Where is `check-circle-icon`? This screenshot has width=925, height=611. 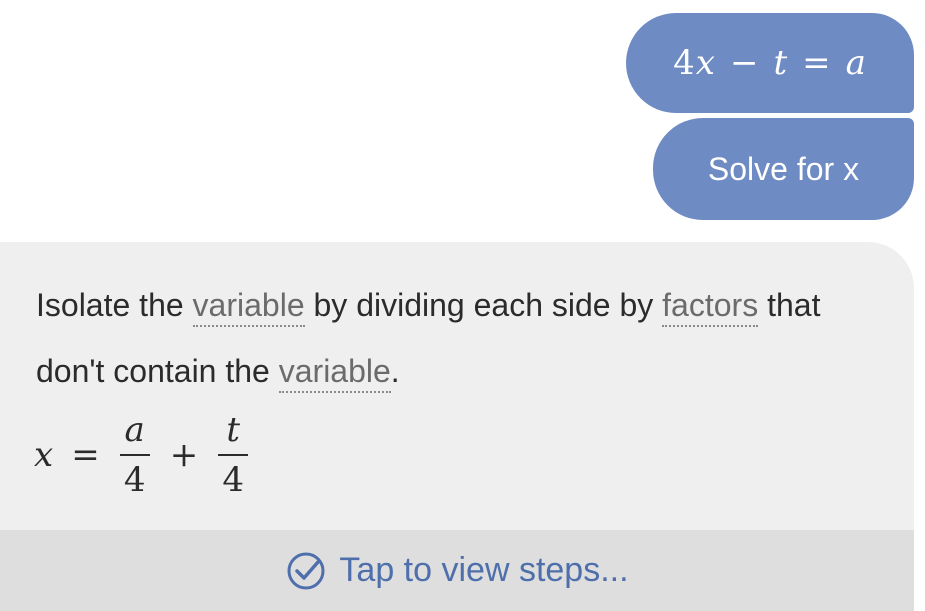 check-circle-icon is located at coordinates (306, 570).